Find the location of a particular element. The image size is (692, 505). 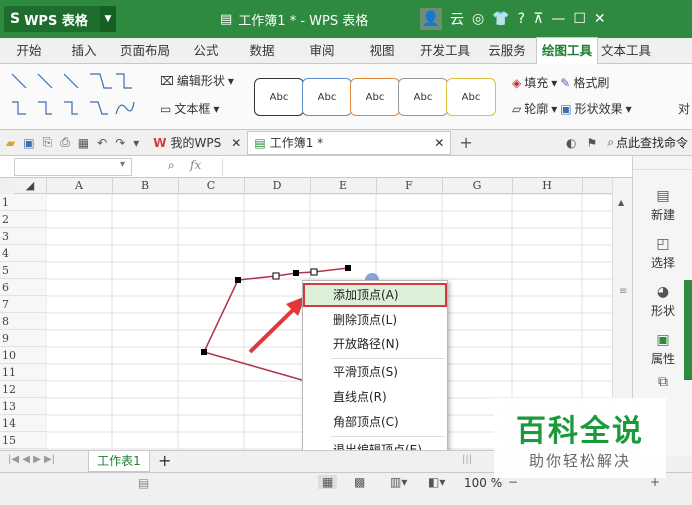

scroll-thumb: ≡ is located at coordinates (623, 291).